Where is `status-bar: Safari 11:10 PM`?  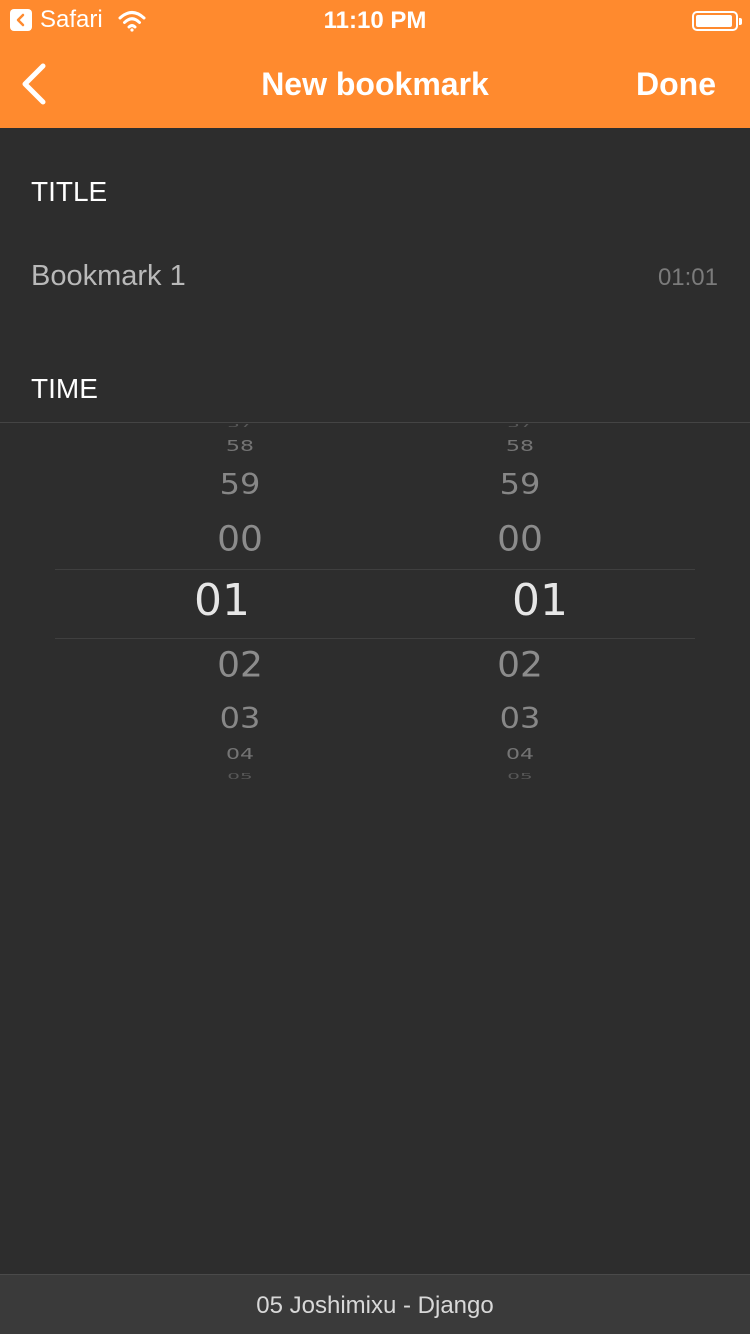 status-bar: Safari 11:10 PM is located at coordinates (375, 20).